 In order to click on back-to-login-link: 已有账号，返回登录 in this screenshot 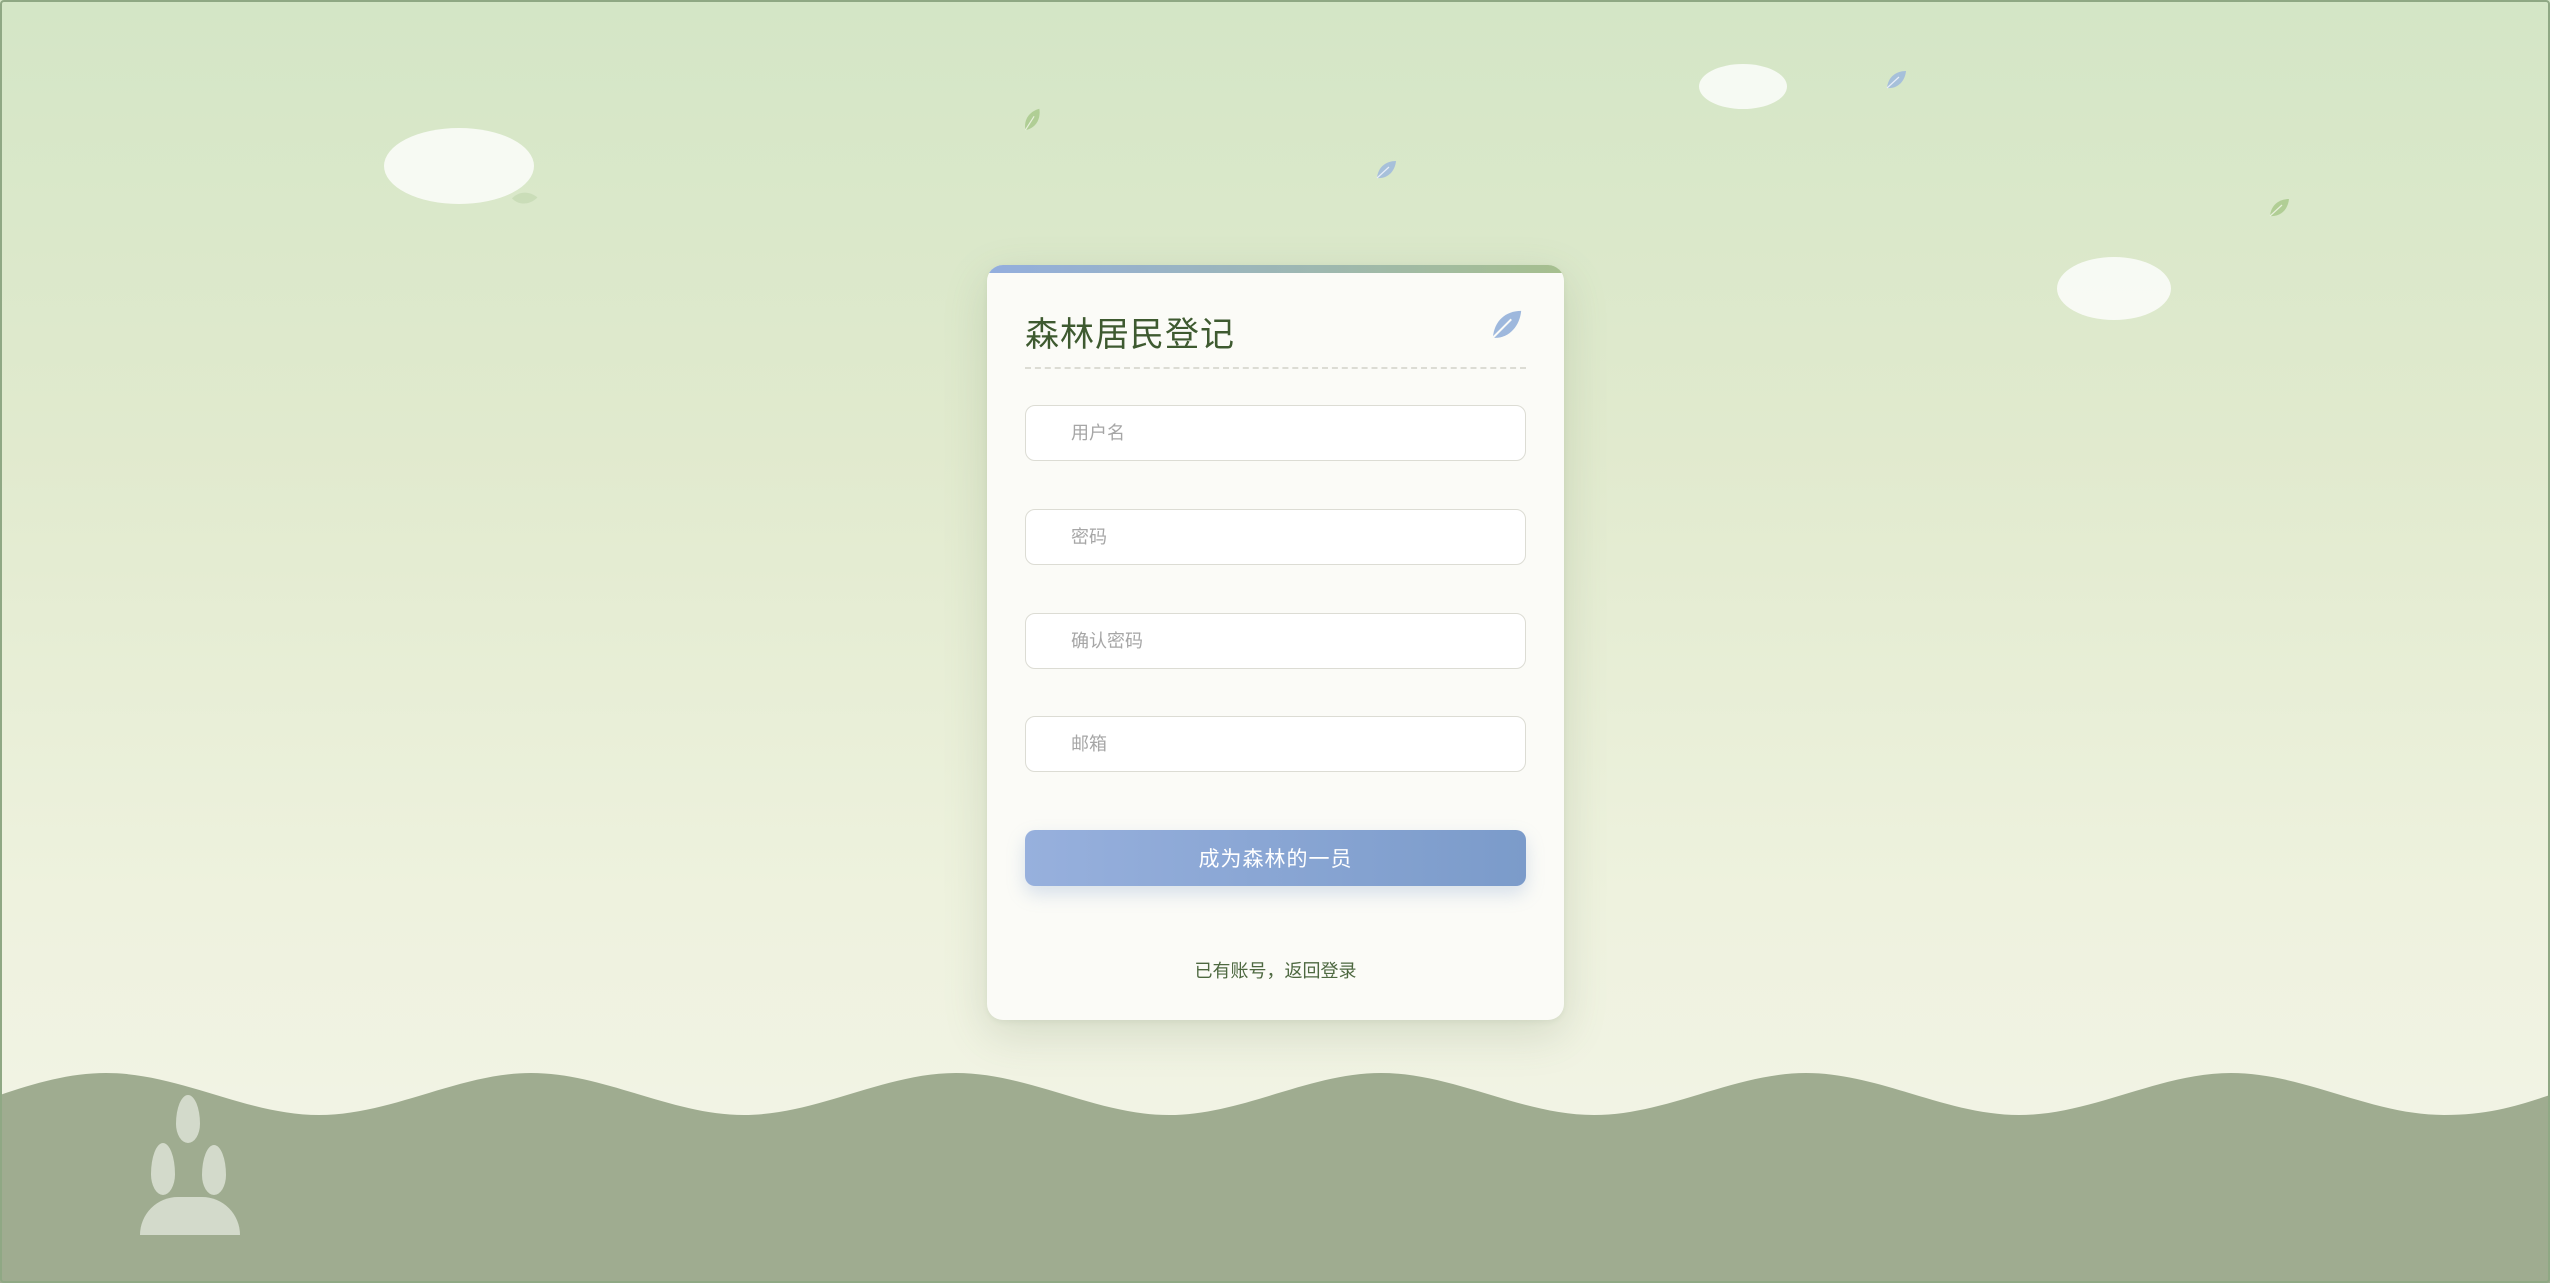, I will do `click(1275, 970)`.